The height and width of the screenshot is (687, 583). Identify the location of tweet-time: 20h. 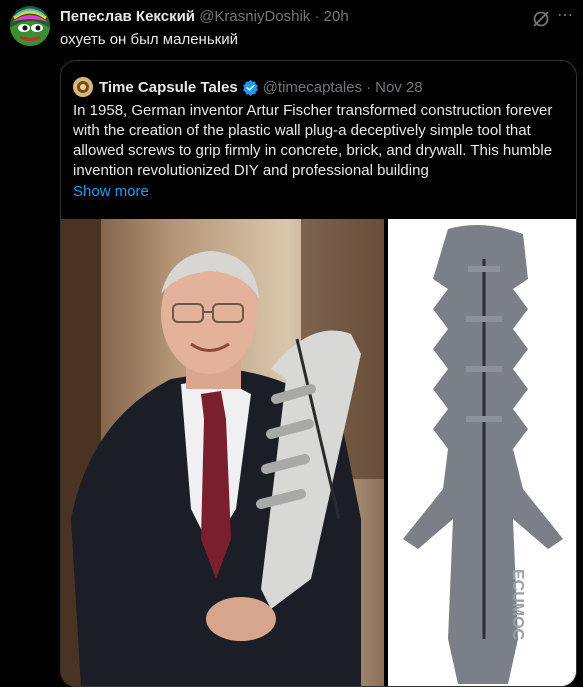
(336, 16).